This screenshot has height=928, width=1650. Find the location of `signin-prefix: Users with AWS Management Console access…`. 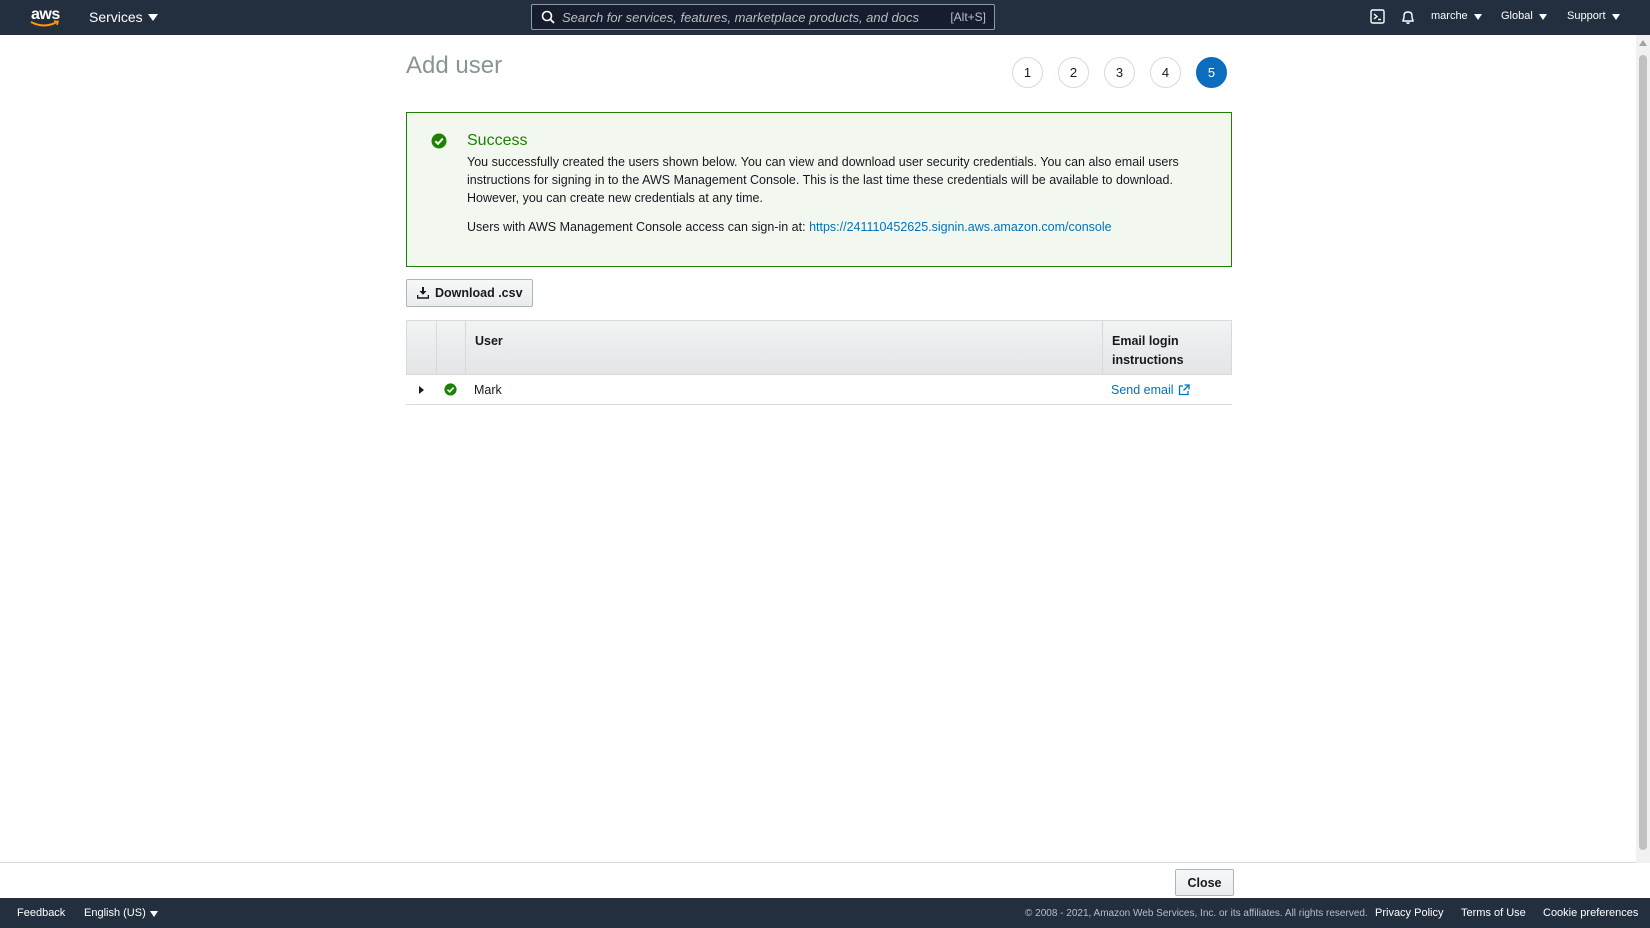

signin-prefix: Users with AWS Management Console access… is located at coordinates (638, 227).